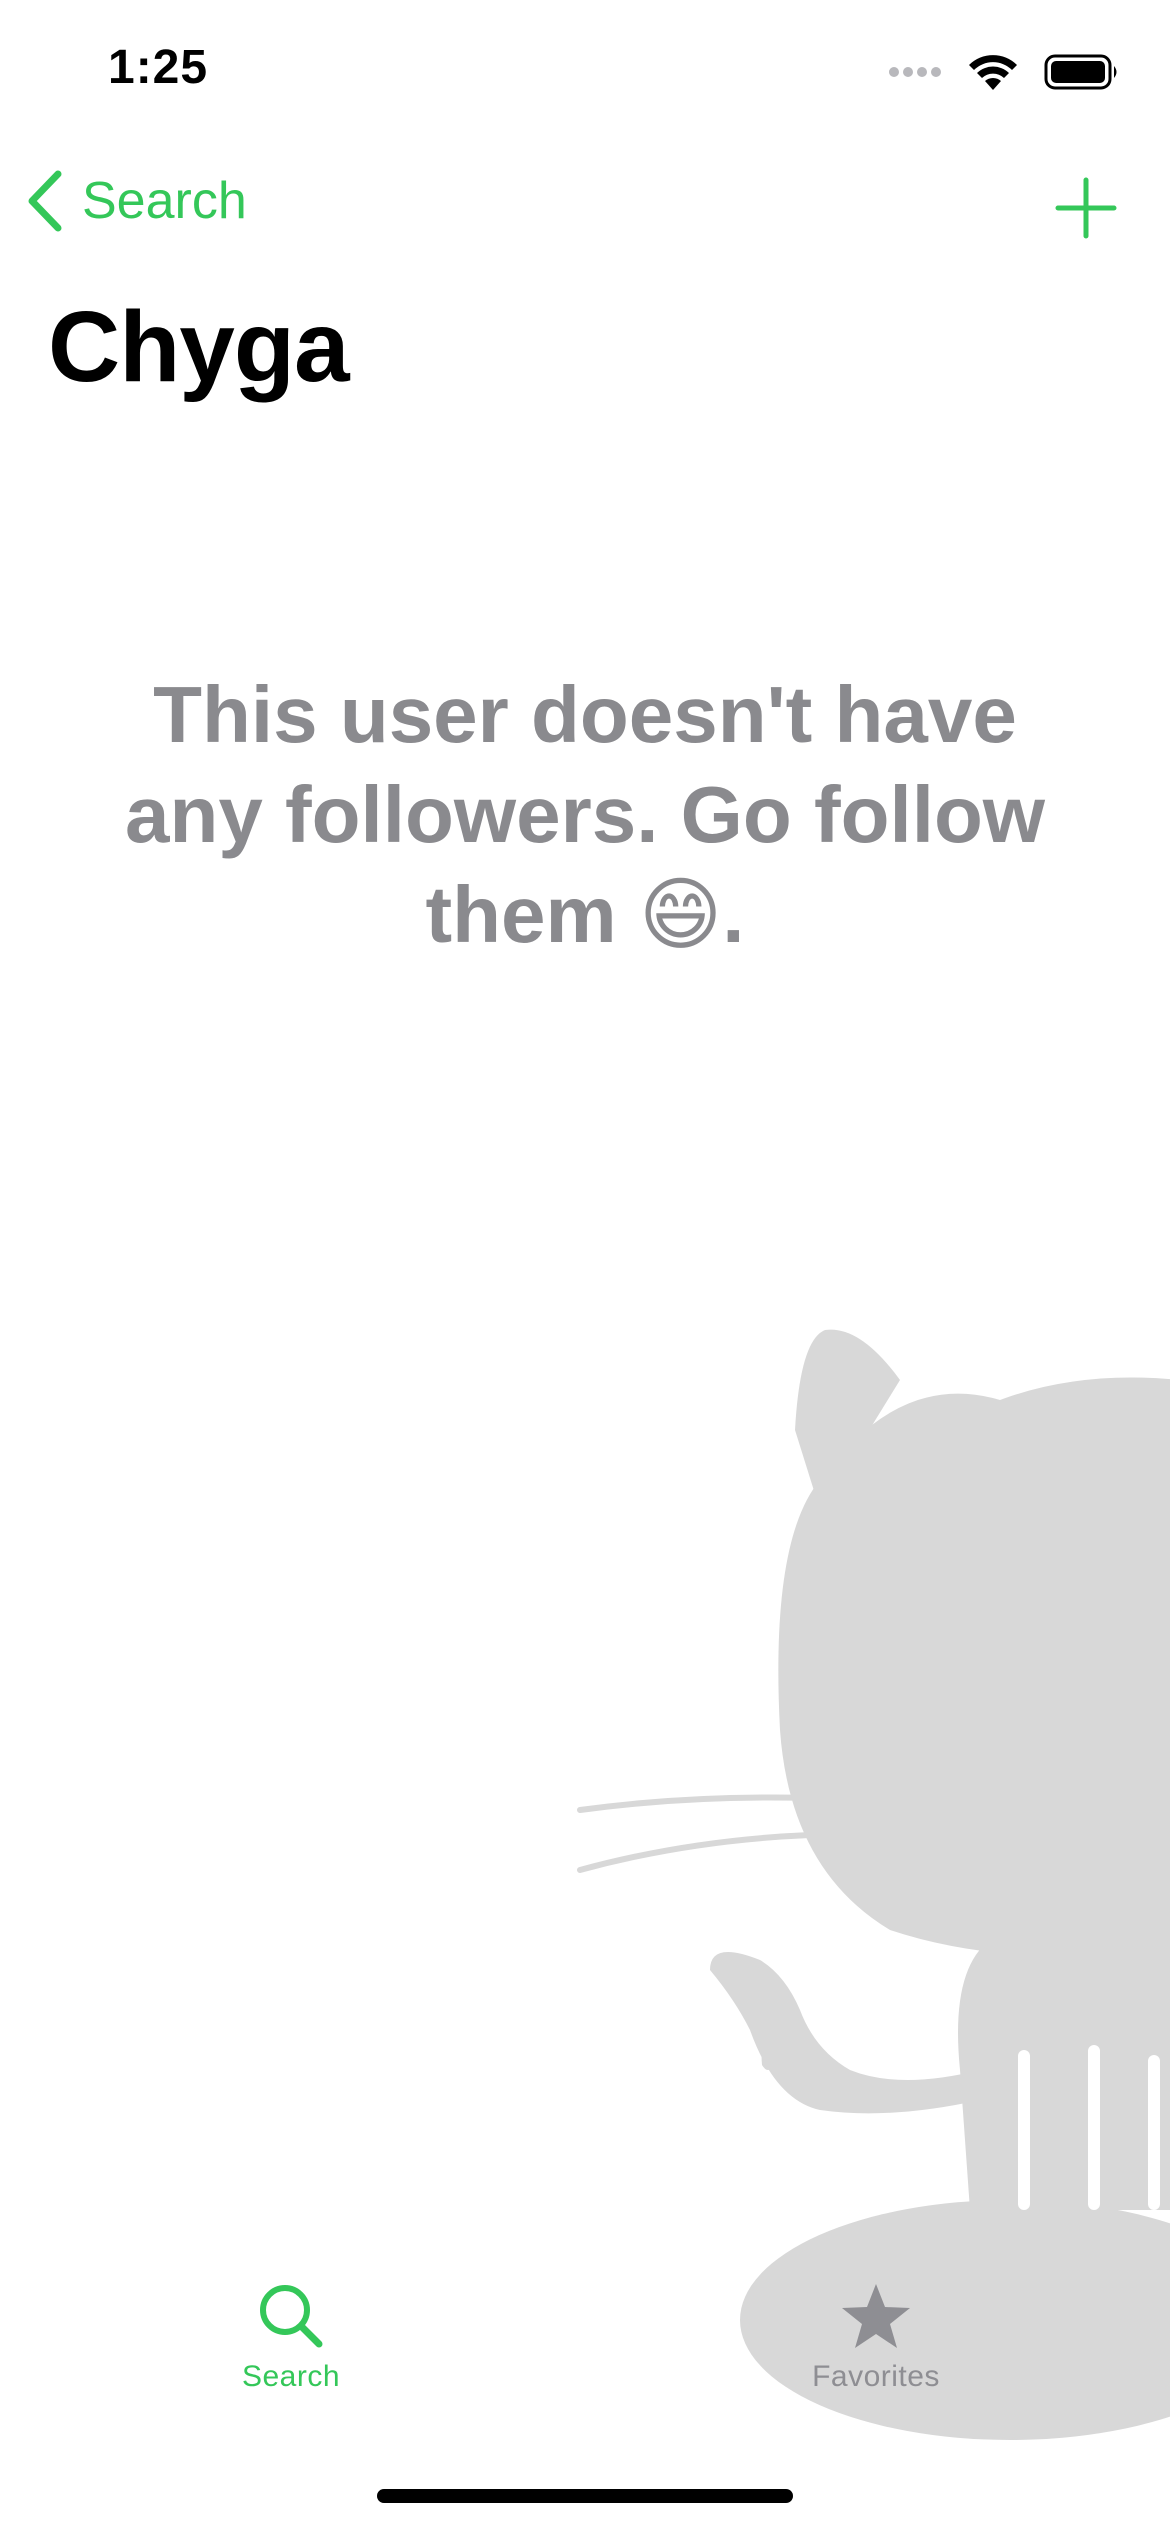 This screenshot has height=2532, width=1170. I want to click on battery-icon, so click(1080, 72).